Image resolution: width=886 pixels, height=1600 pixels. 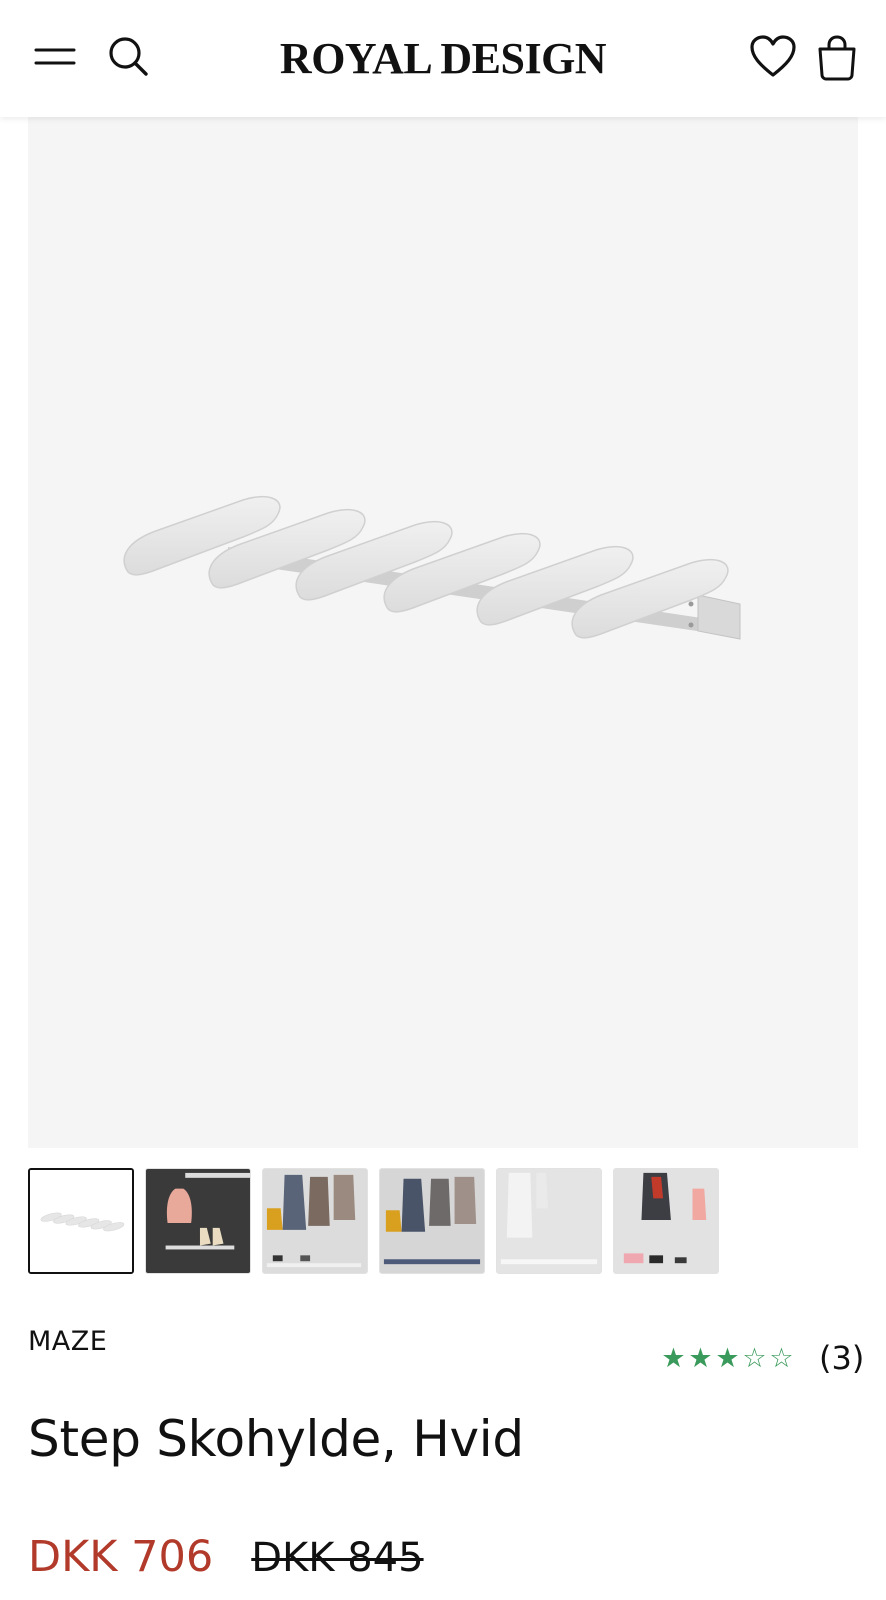 I want to click on heart-icon, so click(x=773, y=58).